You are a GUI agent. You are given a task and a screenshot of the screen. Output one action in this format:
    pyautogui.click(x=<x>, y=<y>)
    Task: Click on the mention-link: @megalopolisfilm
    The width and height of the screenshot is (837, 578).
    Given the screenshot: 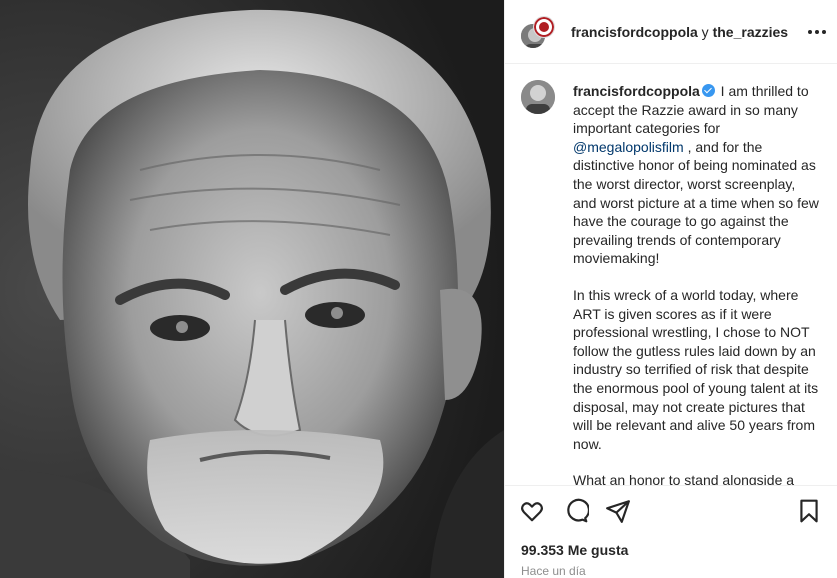 What is the action you would take?
    pyautogui.click(x=628, y=147)
    